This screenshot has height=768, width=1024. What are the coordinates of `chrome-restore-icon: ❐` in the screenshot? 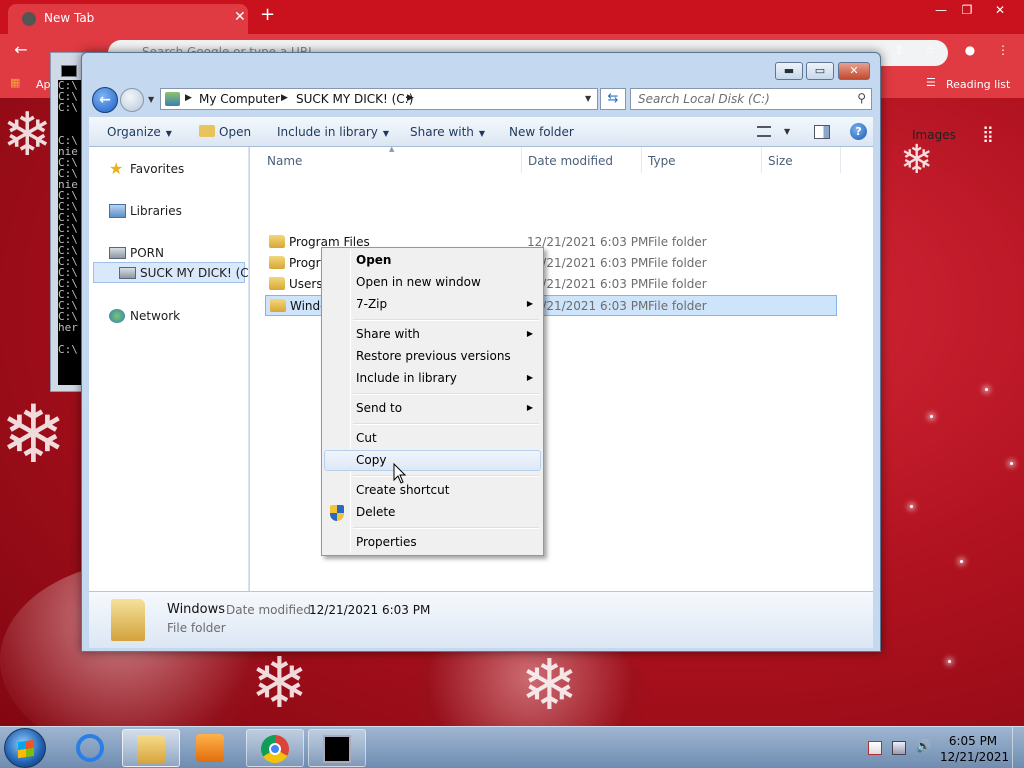 It's located at (967, 10).